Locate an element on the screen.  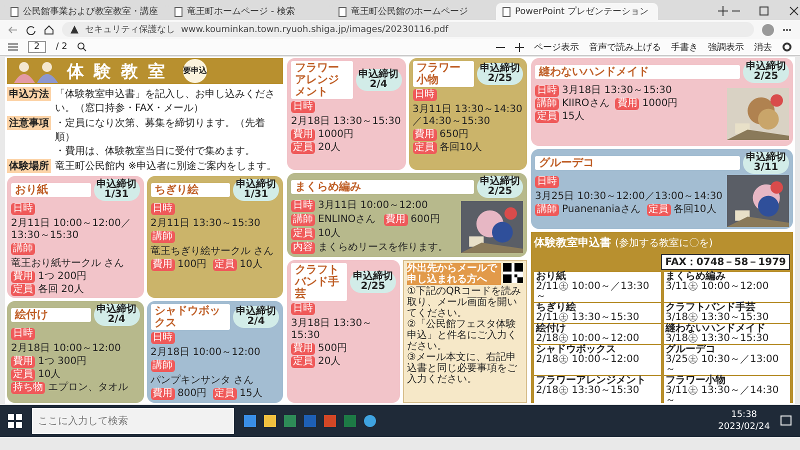
field-value: 500円 is located at coordinates (333, 349).